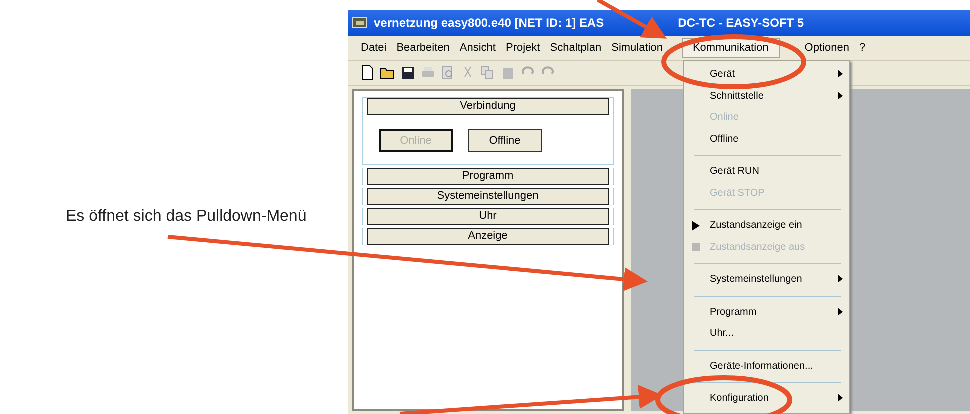 The image size is (970, 414). What do you see at coordinates (766, 225) in the screenshot?
I see `menu-option: Zustandsanzeige ein` at bounding box center [766, 225].